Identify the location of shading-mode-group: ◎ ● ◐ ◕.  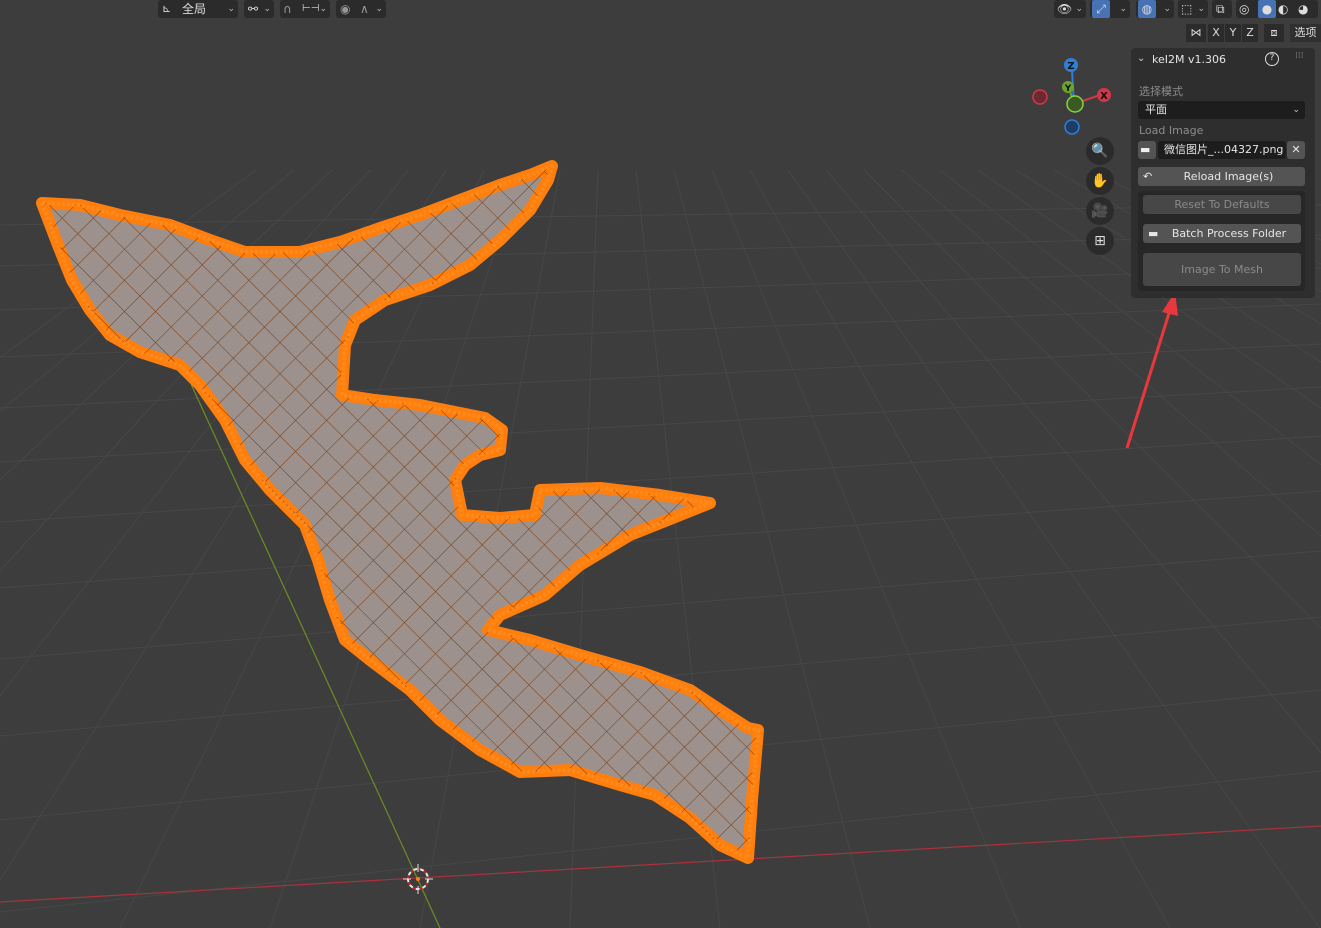
(1277, 9).